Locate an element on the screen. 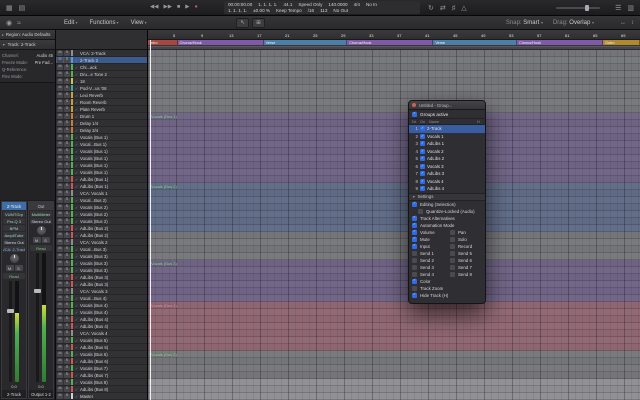  track-row: M S ✓ AdLibs (Bus 7) is located at coordinates (101, 375).